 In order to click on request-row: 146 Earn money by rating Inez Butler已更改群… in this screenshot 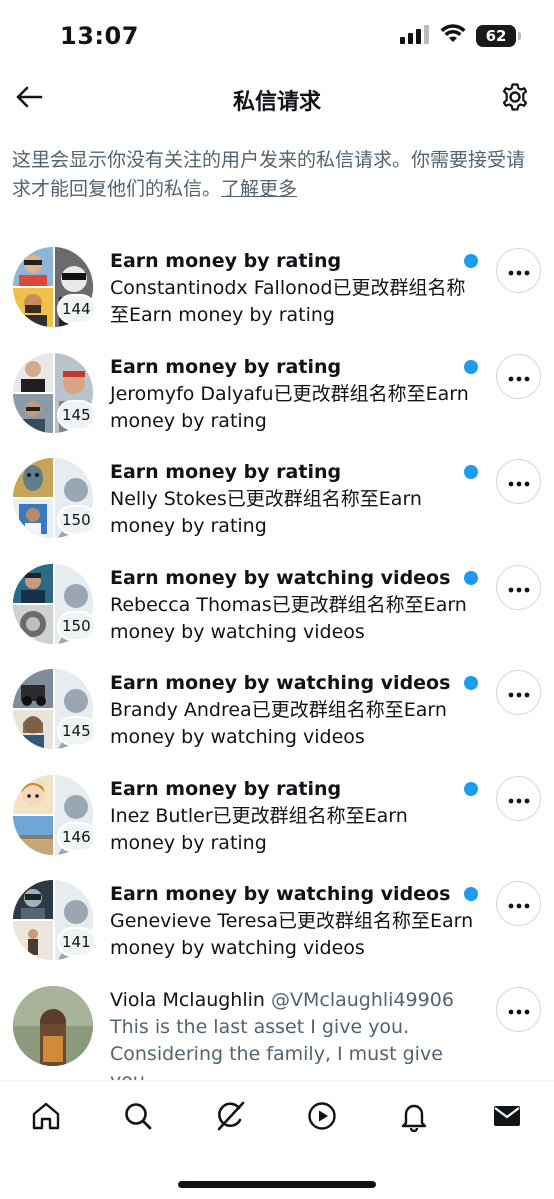, I will do `click(277, 817)`.